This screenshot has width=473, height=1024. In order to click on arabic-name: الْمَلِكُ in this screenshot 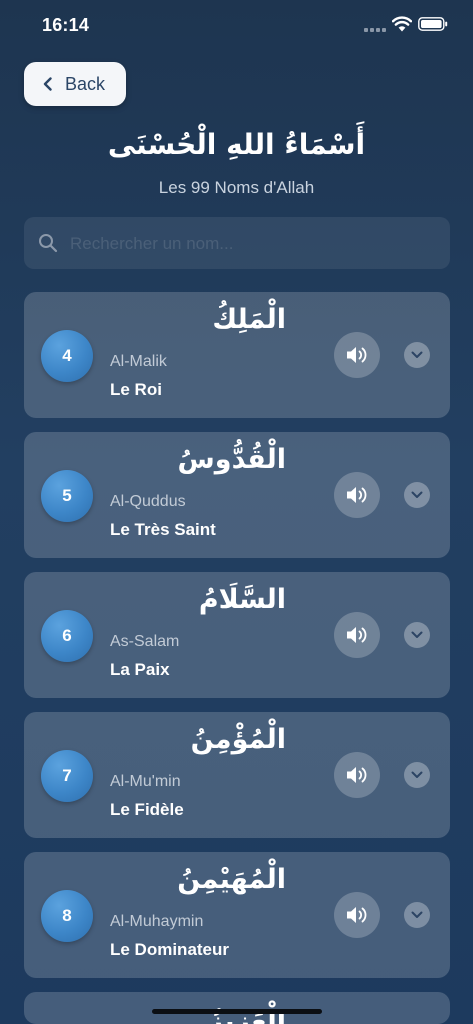, I will do `click(249, 319)`.